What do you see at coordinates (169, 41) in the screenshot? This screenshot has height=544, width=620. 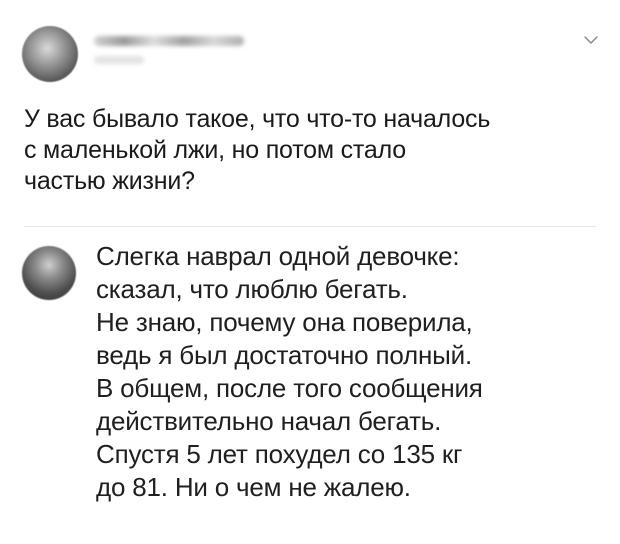 I see `author-name-redacted` at bounding box center [169, 41].